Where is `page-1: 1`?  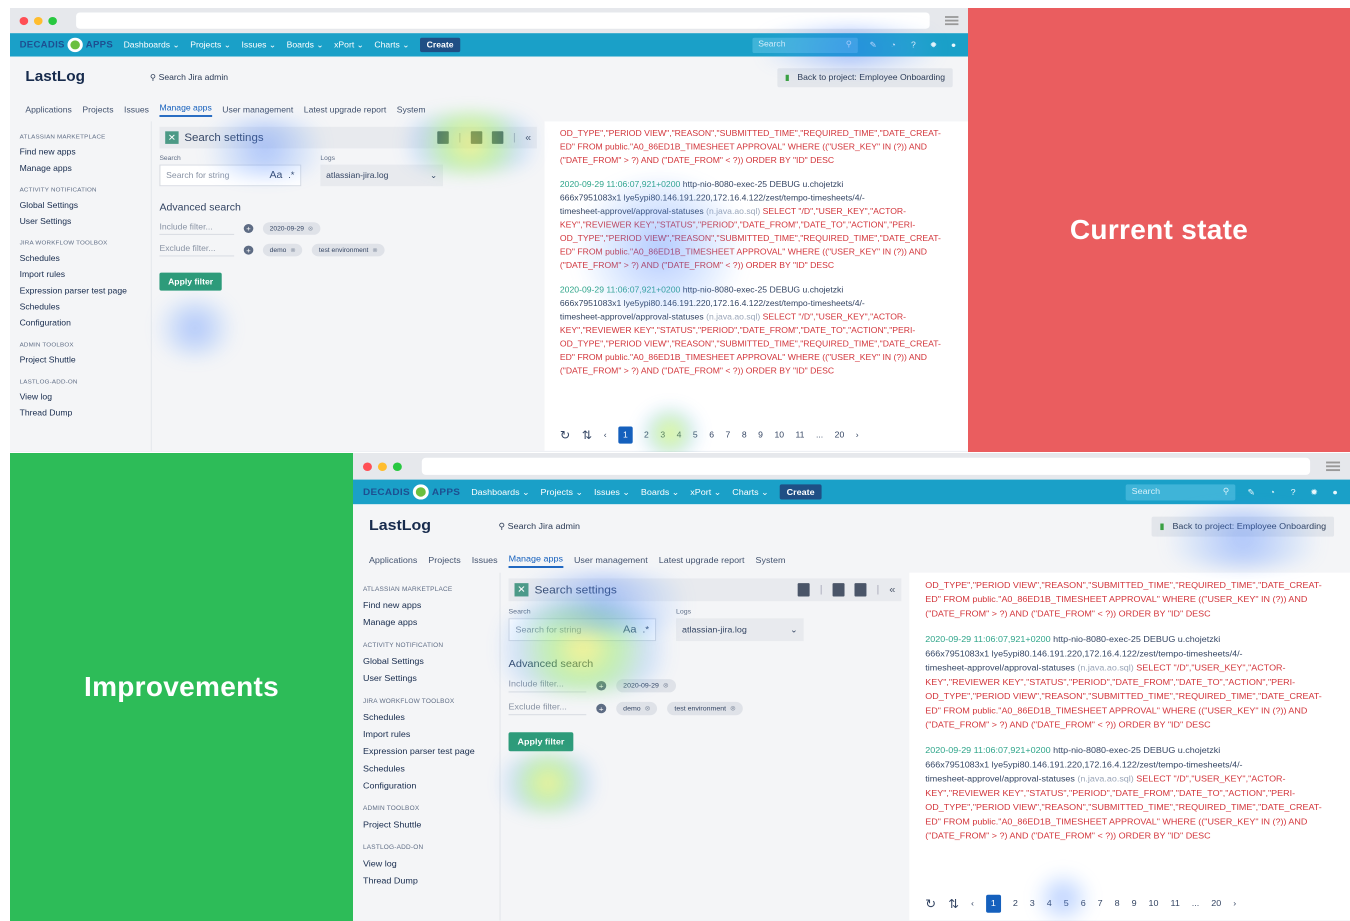
page-1: 1 is located at coordinates (625, 435).